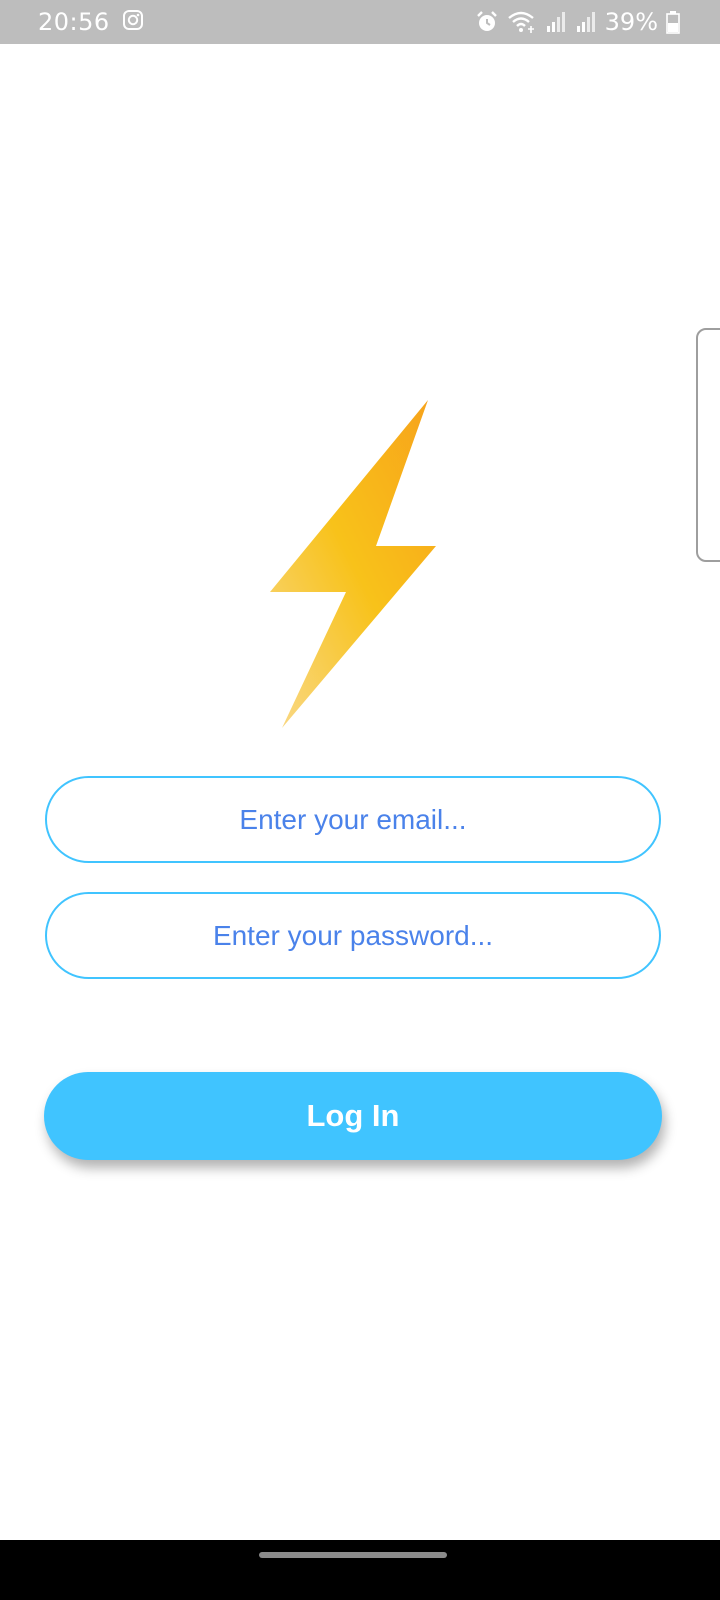  What do you see at coordinates (673, 22) in the screenshot?
I see `battery-icon` at bounding box center [673, 22].